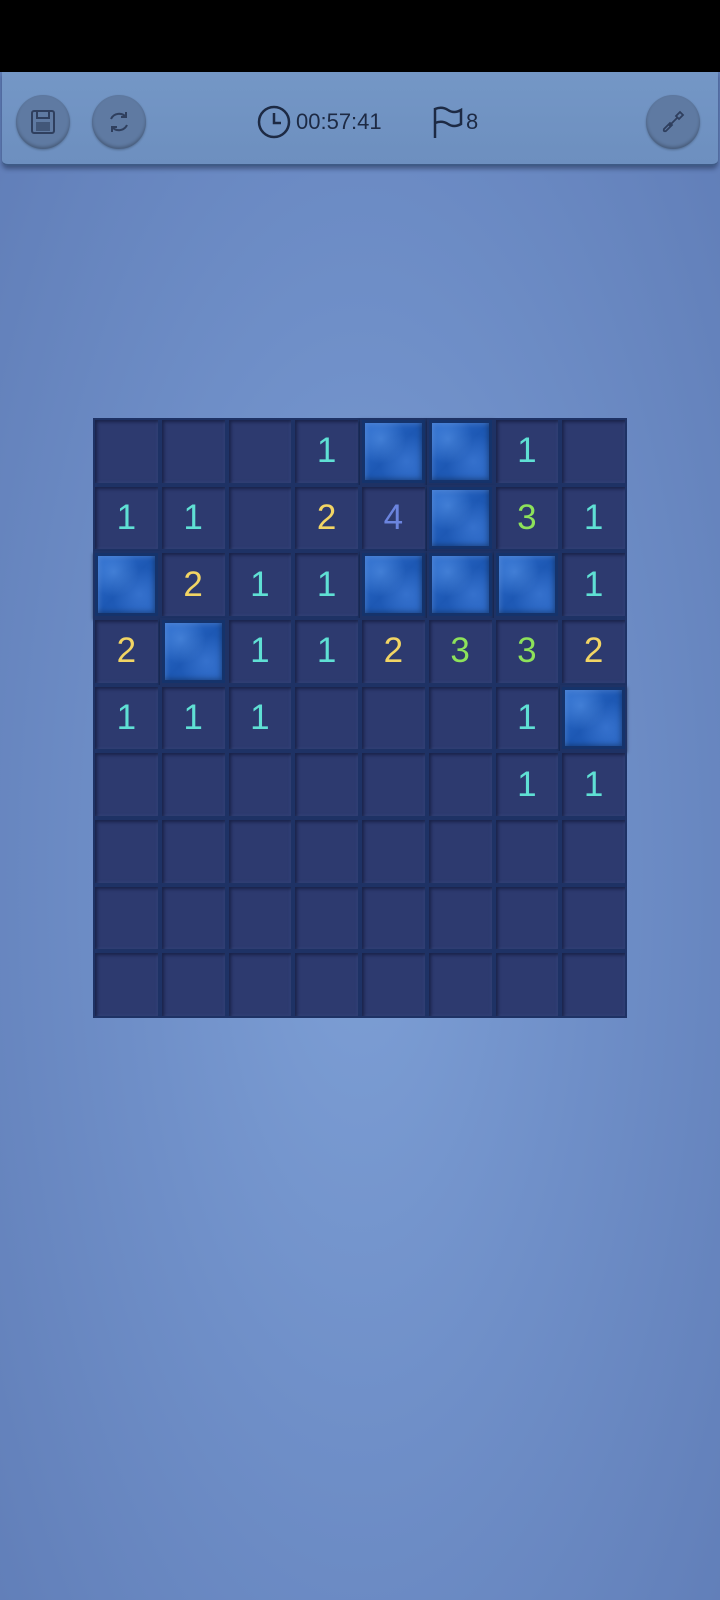 The image size is (720, 1600). I want to click on toolbar: 00:57:41 8, so click(360, 119).